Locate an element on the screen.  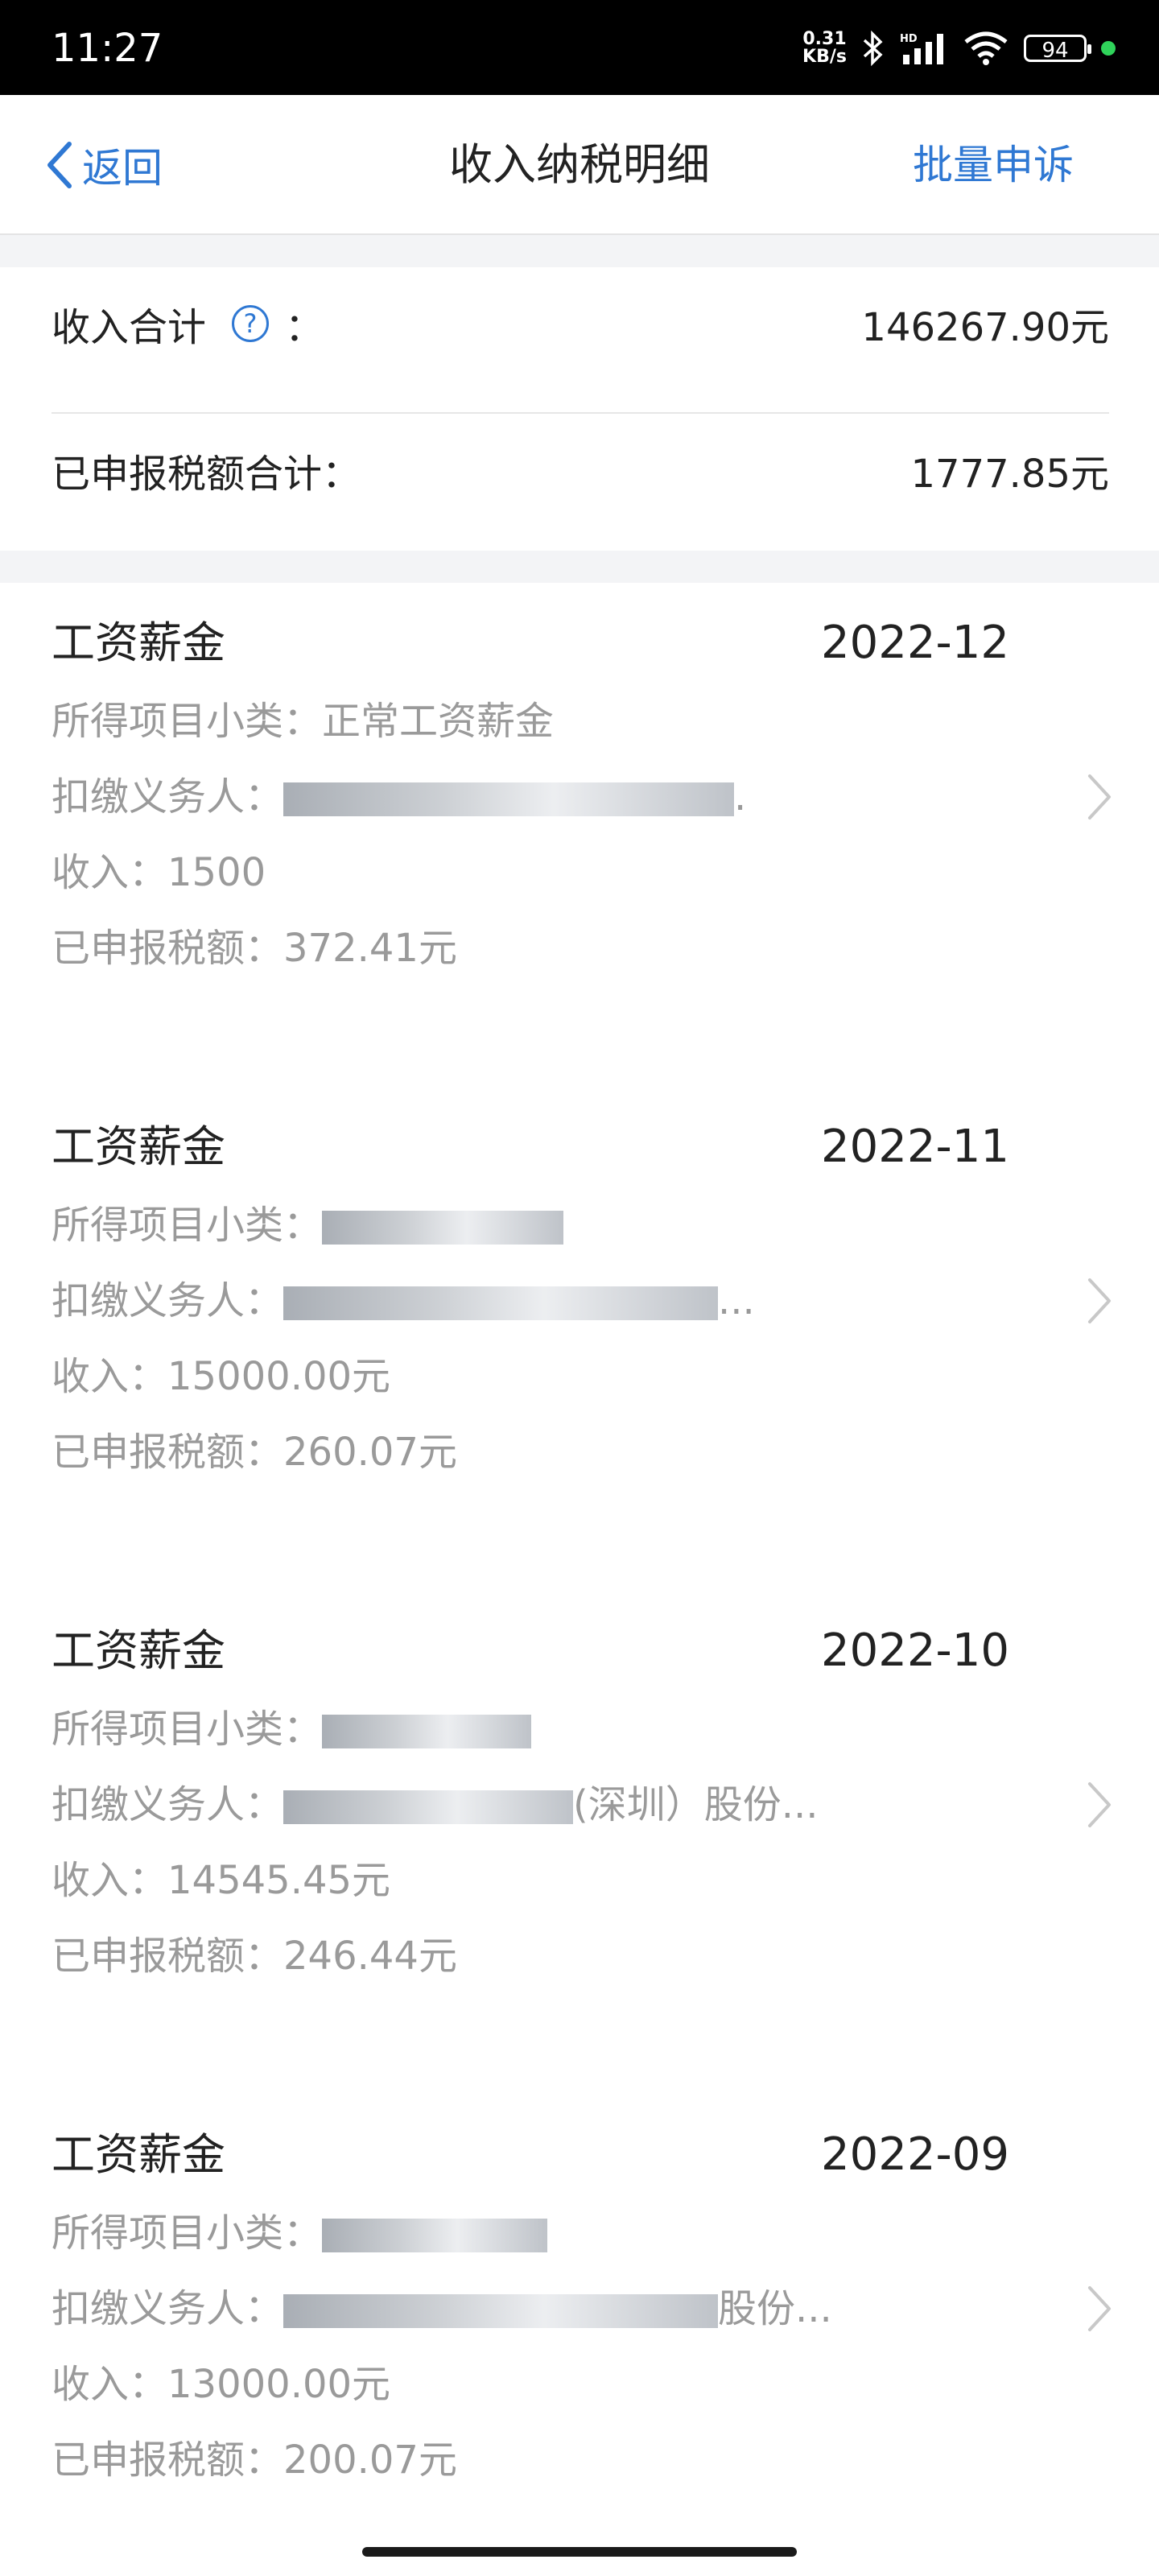
tax-total-row: 已申报税额合计： 1777.85元 is located at coordinates (580, 470).